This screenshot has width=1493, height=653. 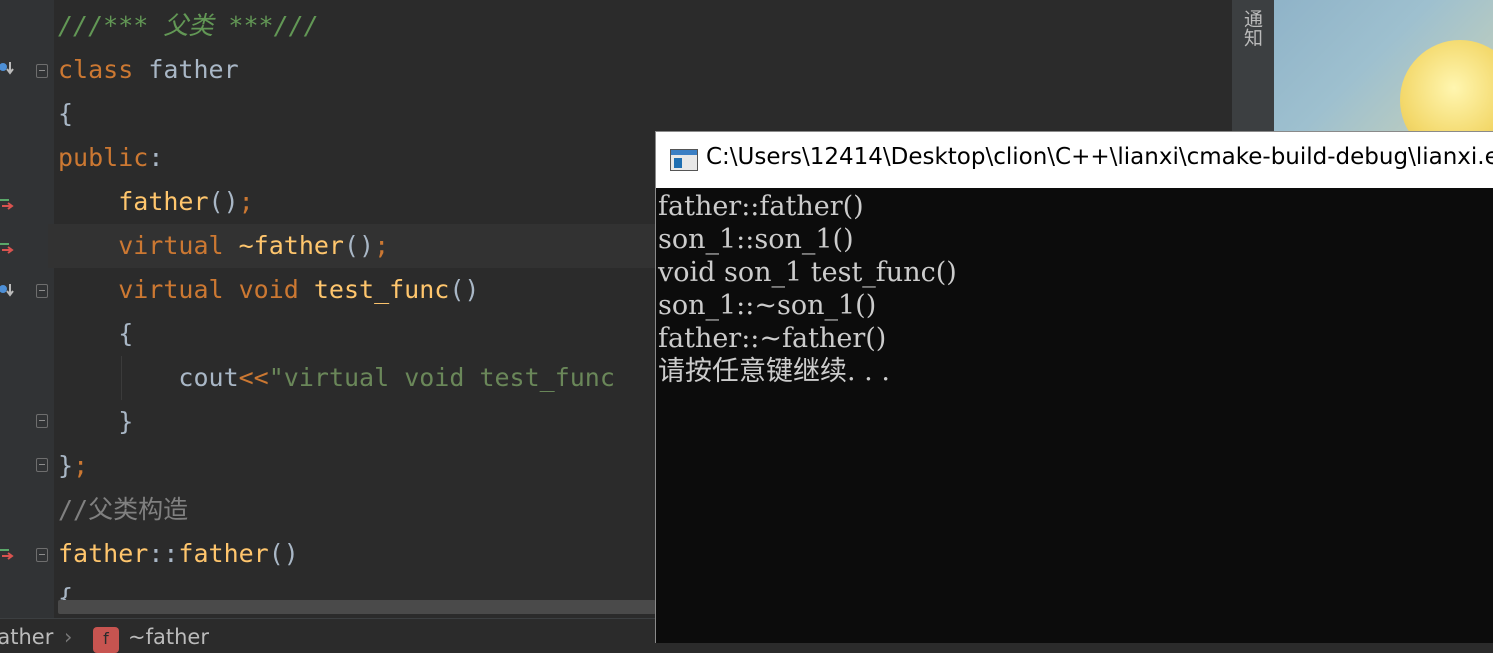 What do you see at coordinates (1250, 28) in the screenshot?
I see `notifications-tab: 通知` at bounding box center [1250, 28].